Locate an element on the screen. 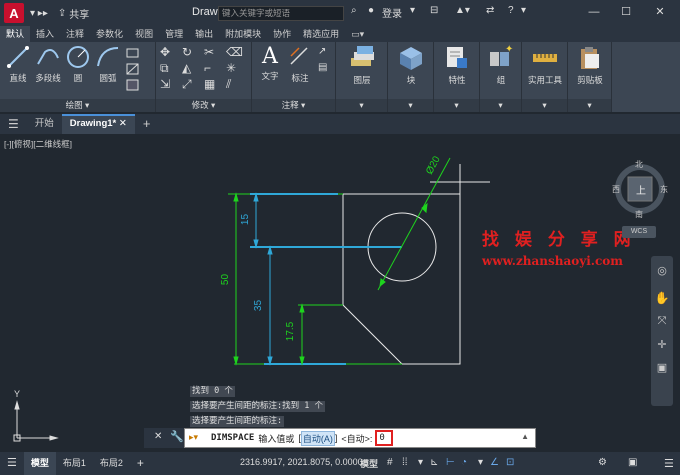  table-icon: ▤ is located at coordinates (325, 69).